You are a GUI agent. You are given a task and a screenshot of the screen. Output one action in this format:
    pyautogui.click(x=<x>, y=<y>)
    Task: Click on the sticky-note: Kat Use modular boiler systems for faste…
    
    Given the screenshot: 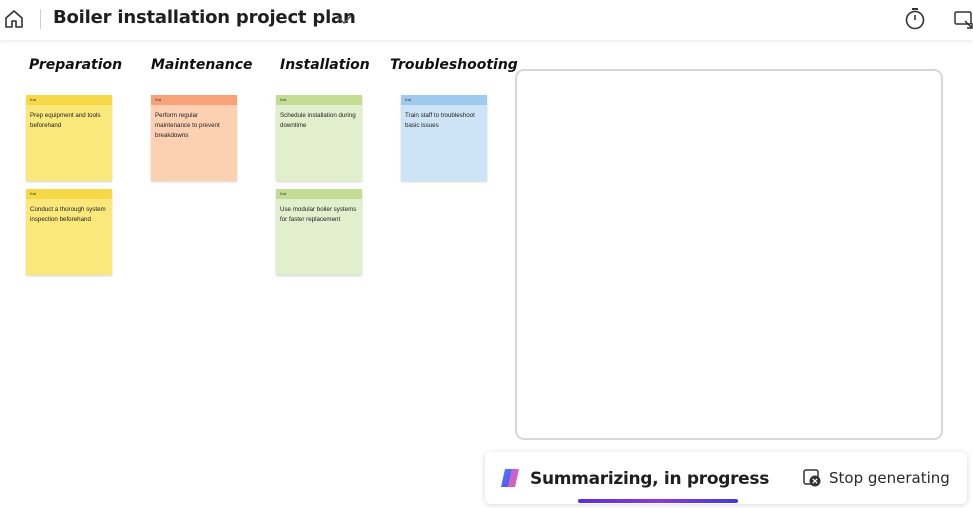 What is the action you would take?
    pyautogui.click(x=319, y=232)
    